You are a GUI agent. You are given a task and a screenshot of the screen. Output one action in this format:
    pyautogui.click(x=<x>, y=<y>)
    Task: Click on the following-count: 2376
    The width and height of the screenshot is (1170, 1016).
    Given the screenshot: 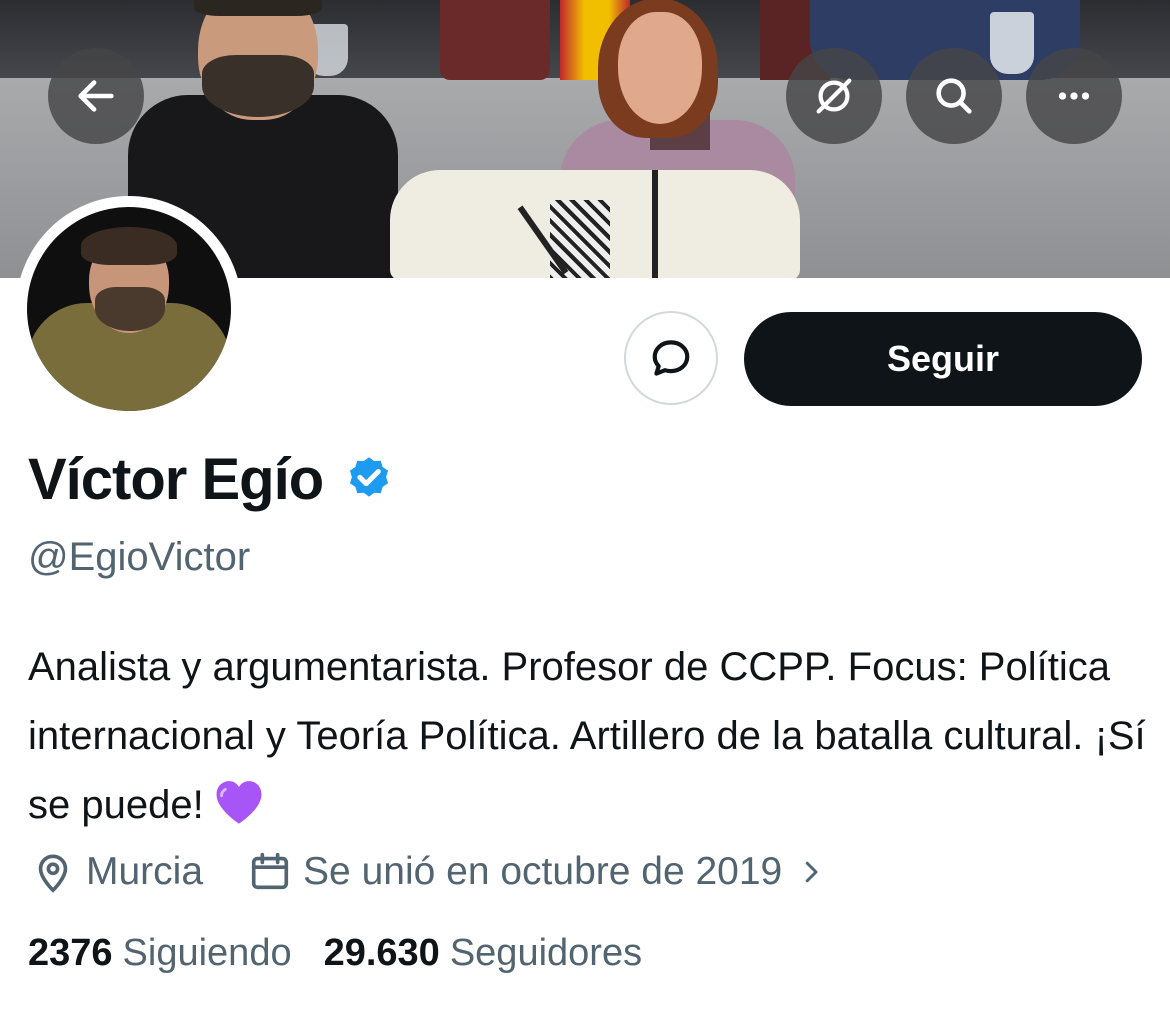 What is the action you would take?
    pyautogui.click(x=70, y=953)
    